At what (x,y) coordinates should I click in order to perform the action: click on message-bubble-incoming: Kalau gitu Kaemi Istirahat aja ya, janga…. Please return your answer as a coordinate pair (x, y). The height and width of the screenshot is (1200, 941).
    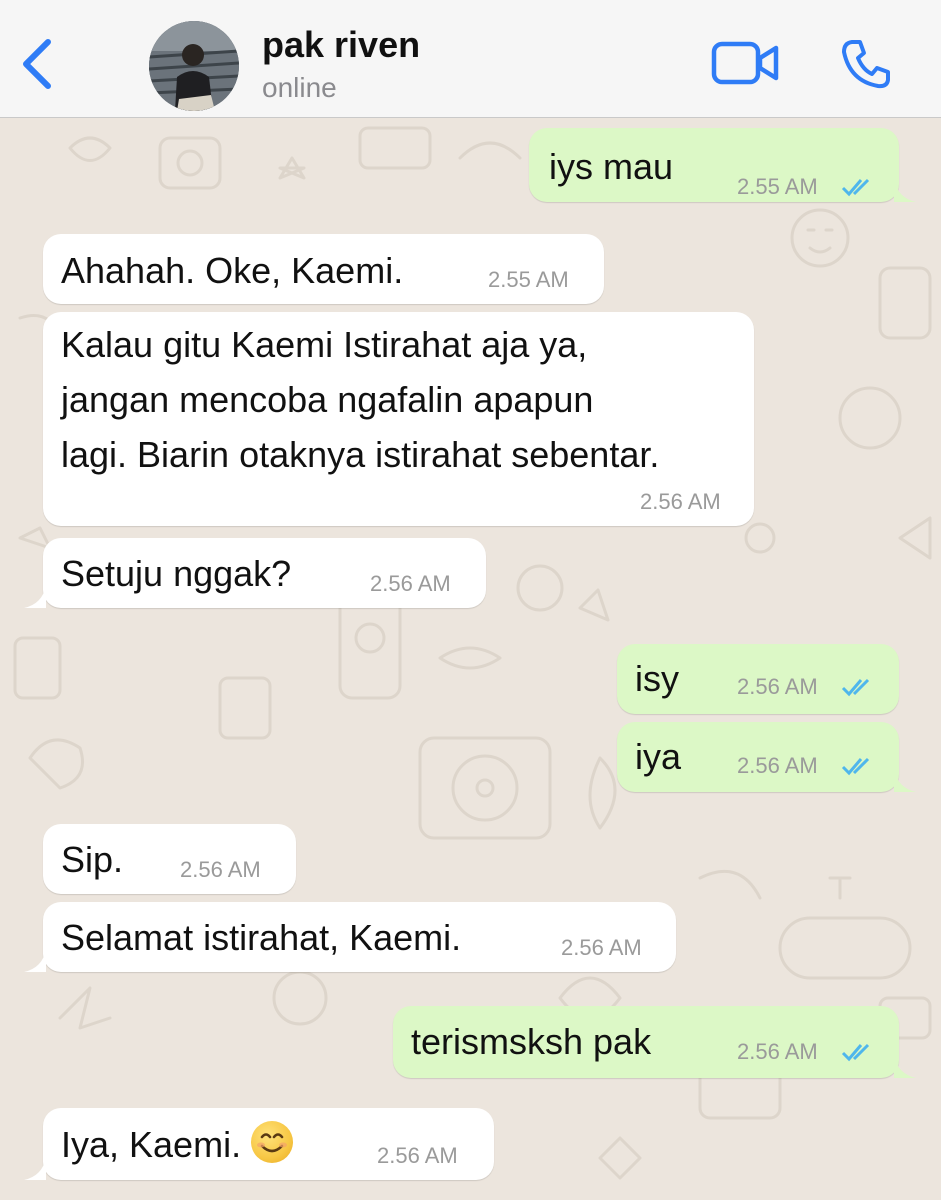
    Looking at the image, I should click on (398, 419).